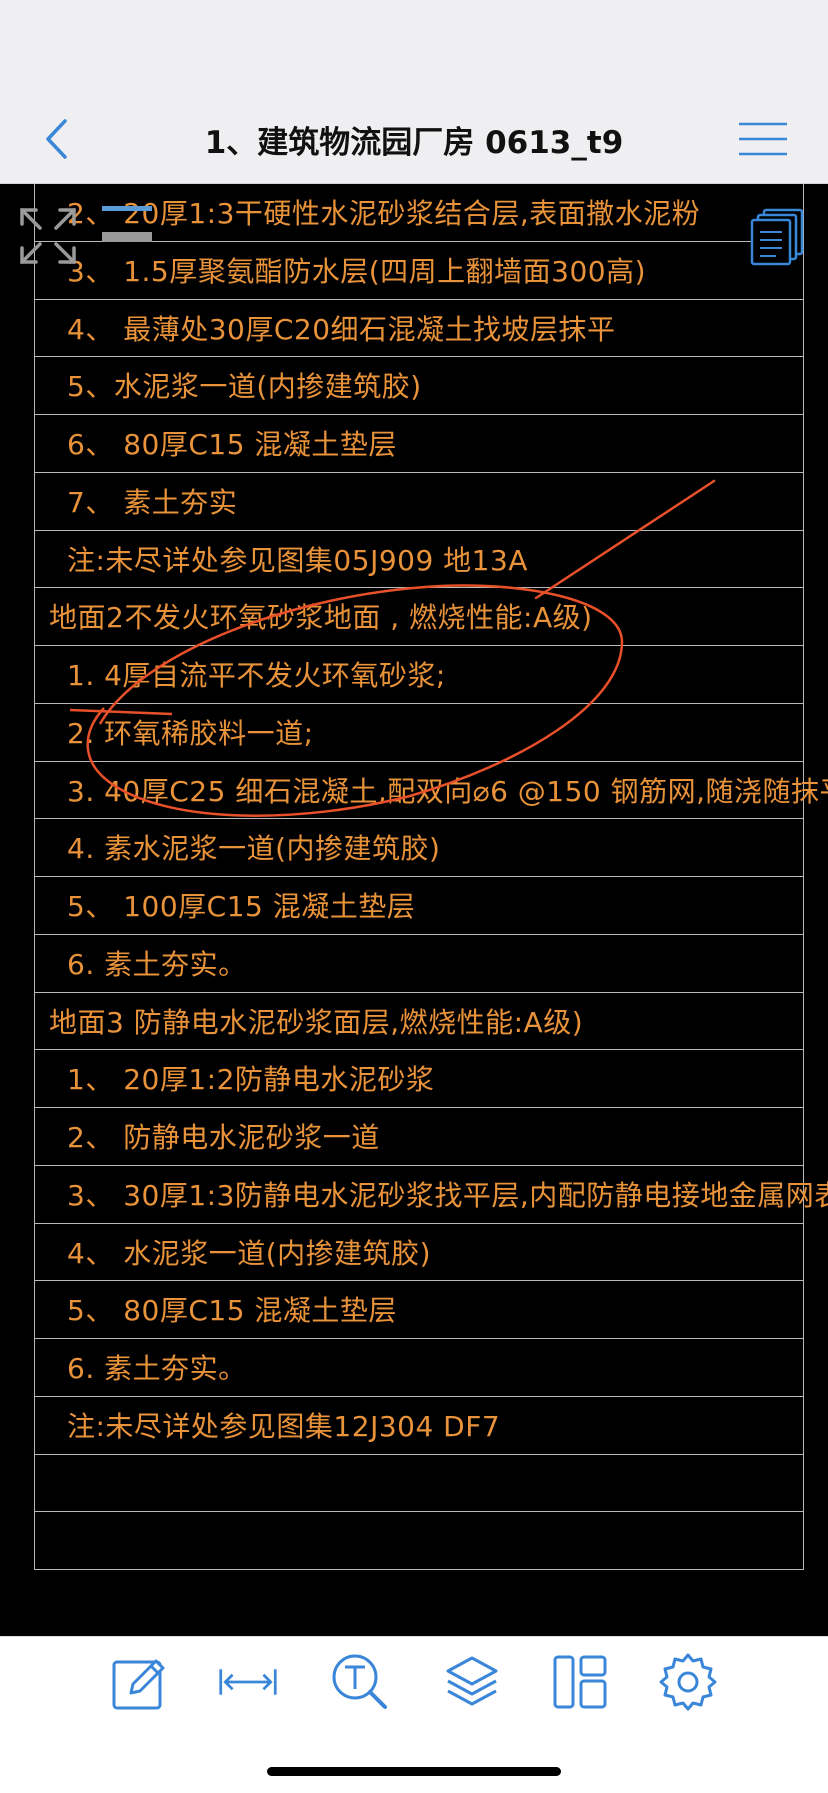 The image size is (828, 1793). I want to click on drawing-row: 5、 80厚C15 混凝土垫层, so click(419, 1310).